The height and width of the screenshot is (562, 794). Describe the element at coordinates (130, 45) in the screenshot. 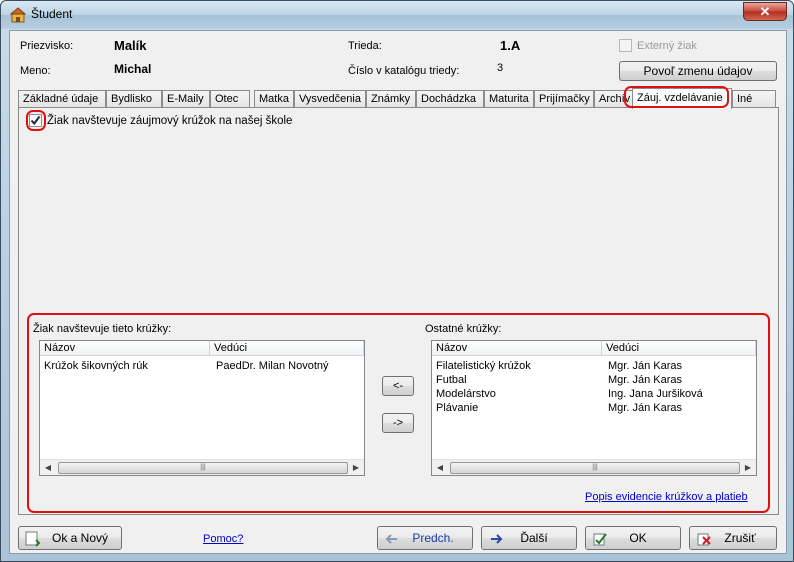

I see `surname-value: Malík` at that location.